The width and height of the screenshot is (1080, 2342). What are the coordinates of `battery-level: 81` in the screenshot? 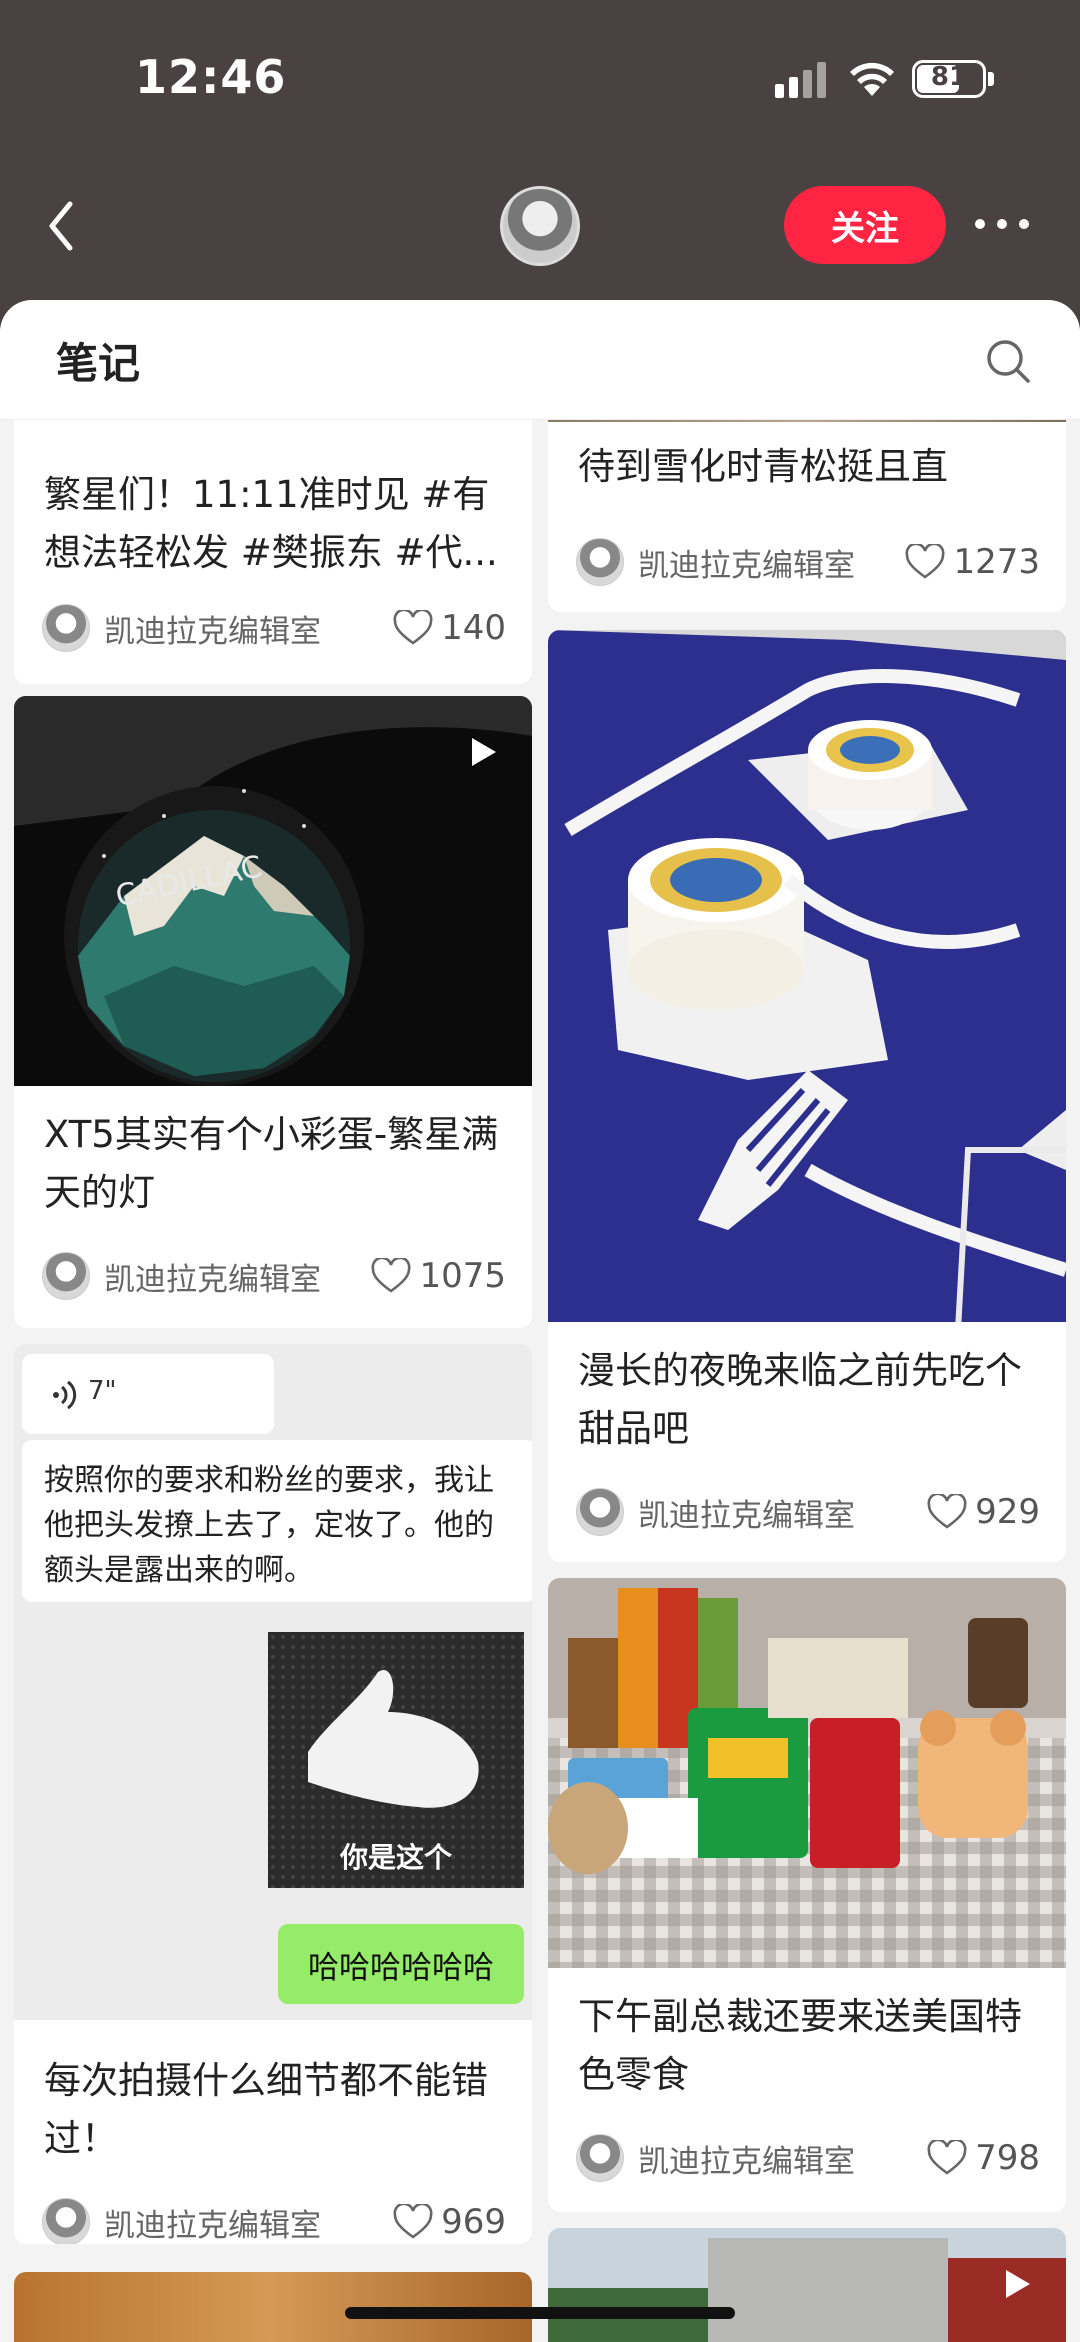 It's located at (949, 77).